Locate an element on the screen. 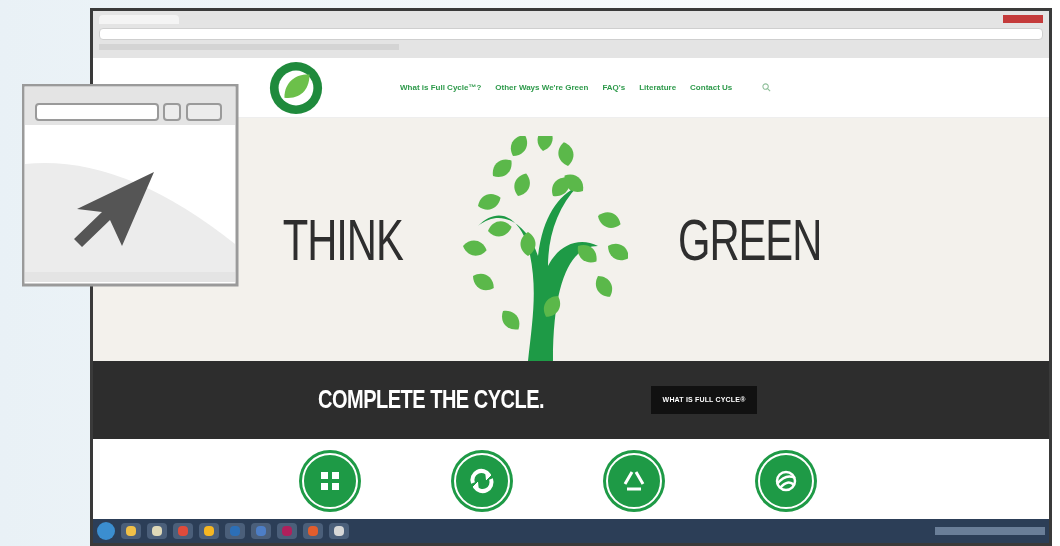 Image resolution: width=1060 pixels, height=546 pixels. banner-headline: COMPLETE THE CYCLE. is located at coordinates (431, 400).